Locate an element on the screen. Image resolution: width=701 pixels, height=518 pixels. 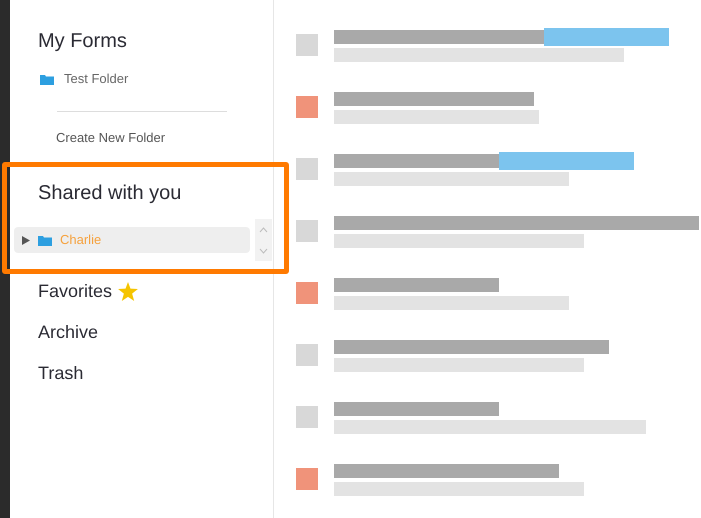
nav-item: Archive is located at coordinates (155, 332).